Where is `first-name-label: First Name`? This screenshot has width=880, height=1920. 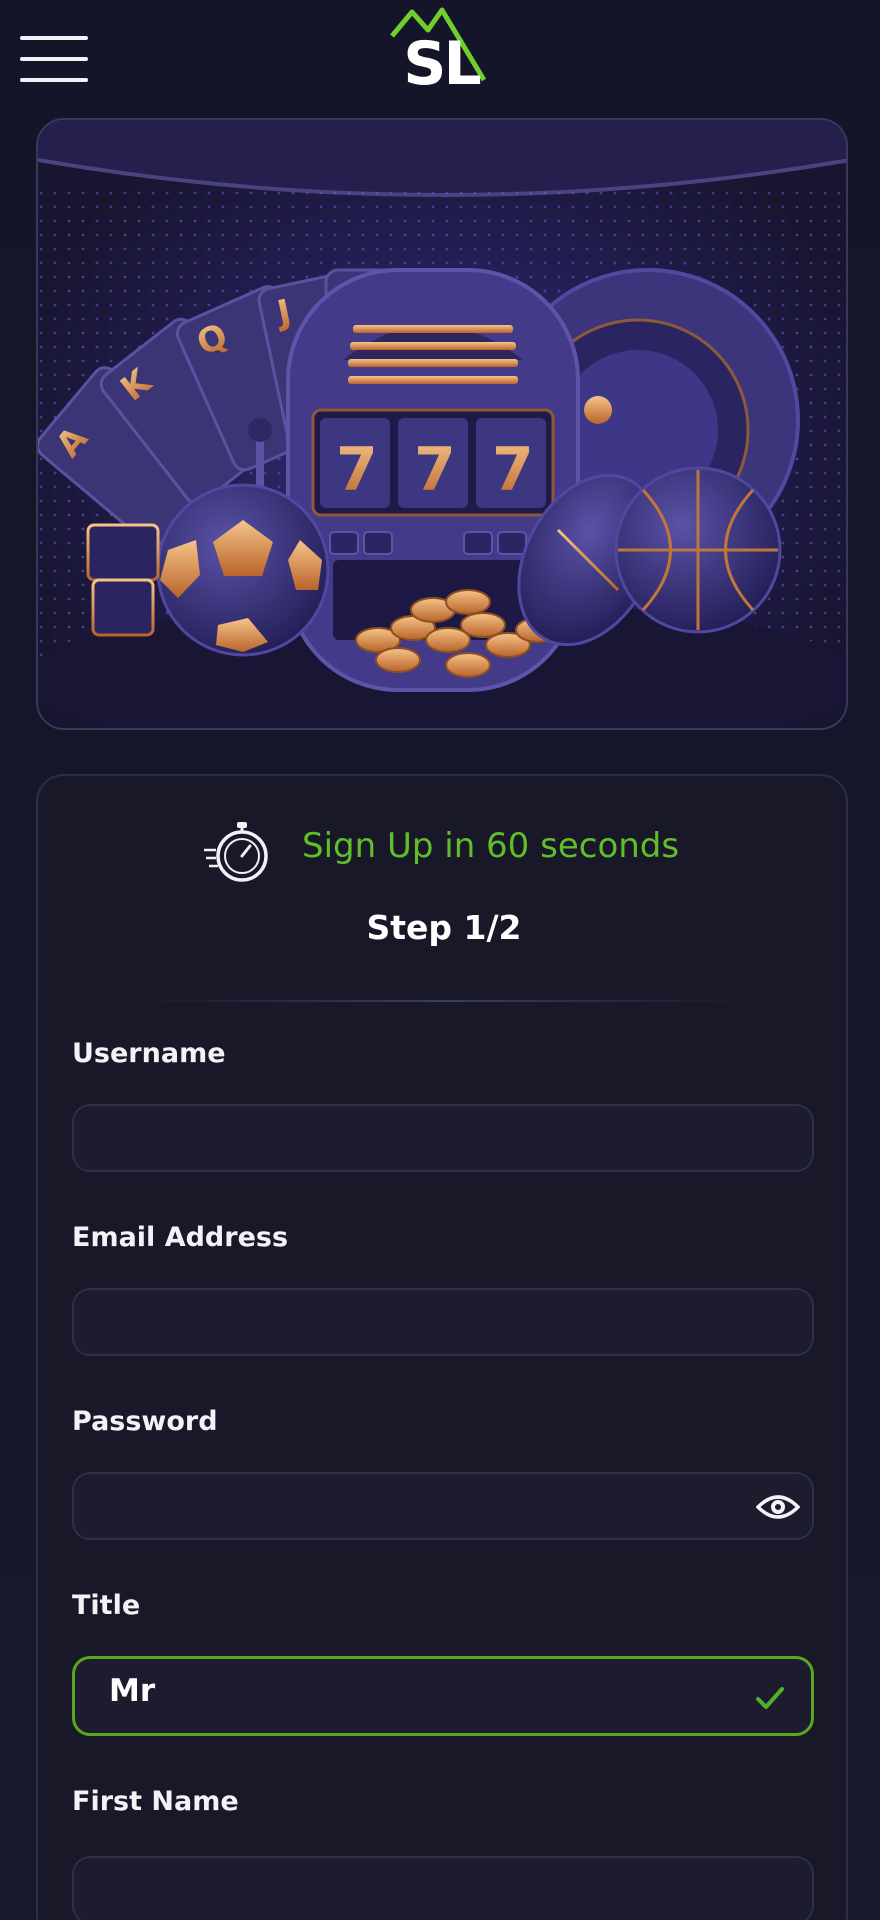
first-name-label: First Name is located at coordinates (155, 1801).